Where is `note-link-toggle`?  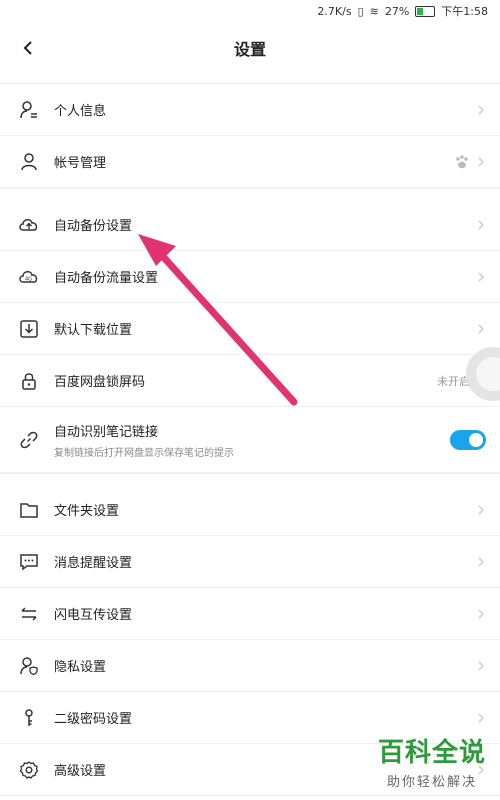 note-link-toggle is located at coordinates (468, 439).